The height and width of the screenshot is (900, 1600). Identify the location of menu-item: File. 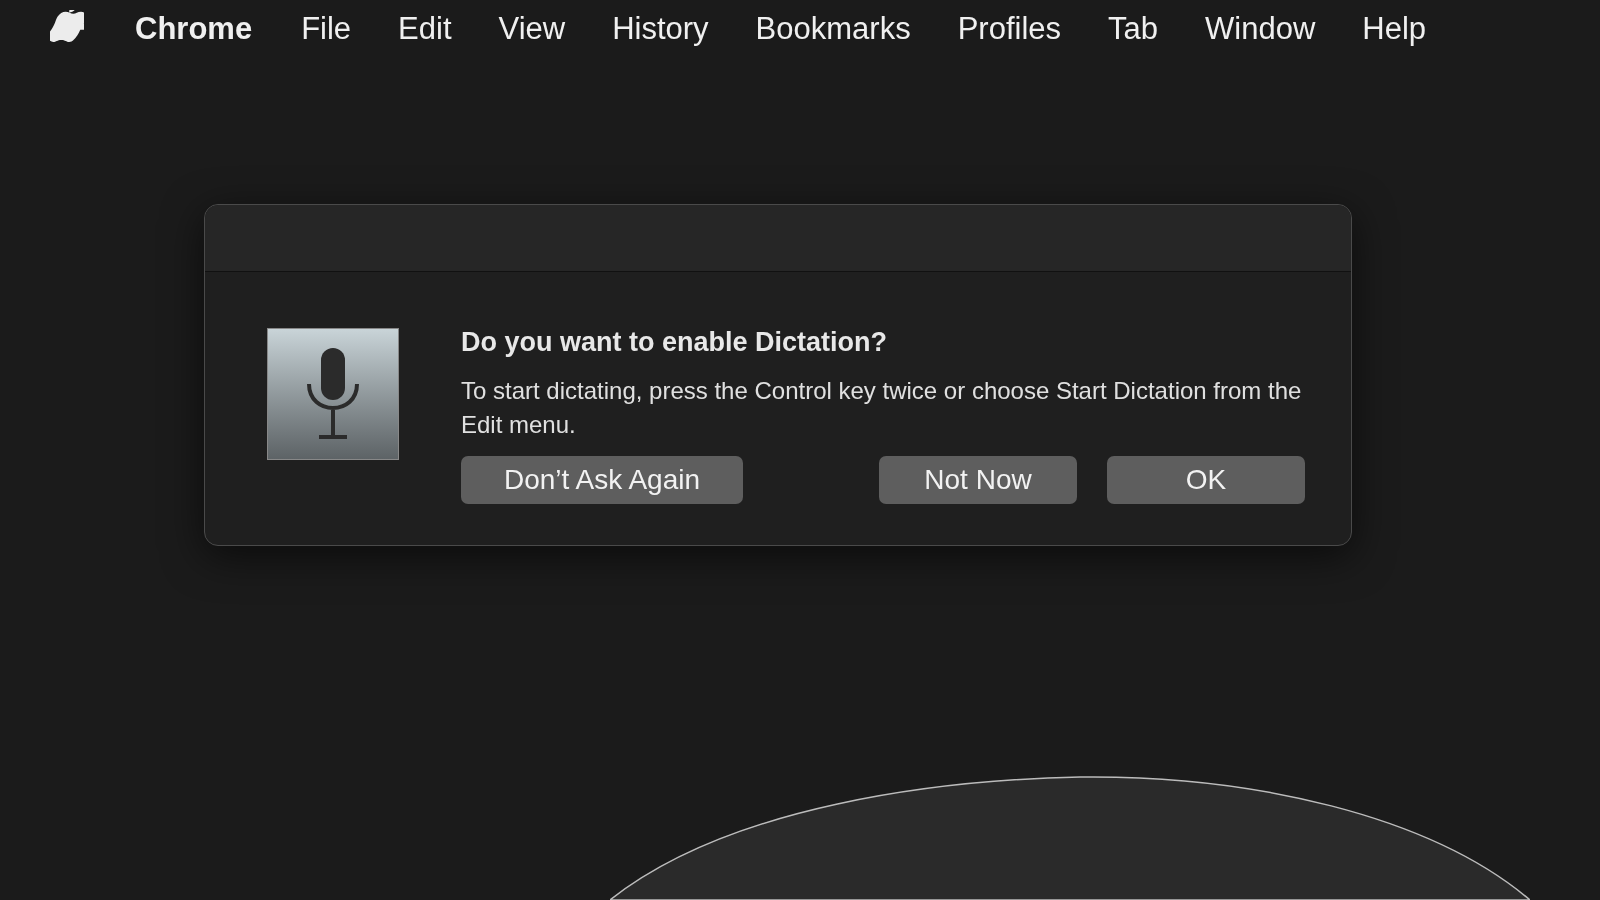
(326, 29).